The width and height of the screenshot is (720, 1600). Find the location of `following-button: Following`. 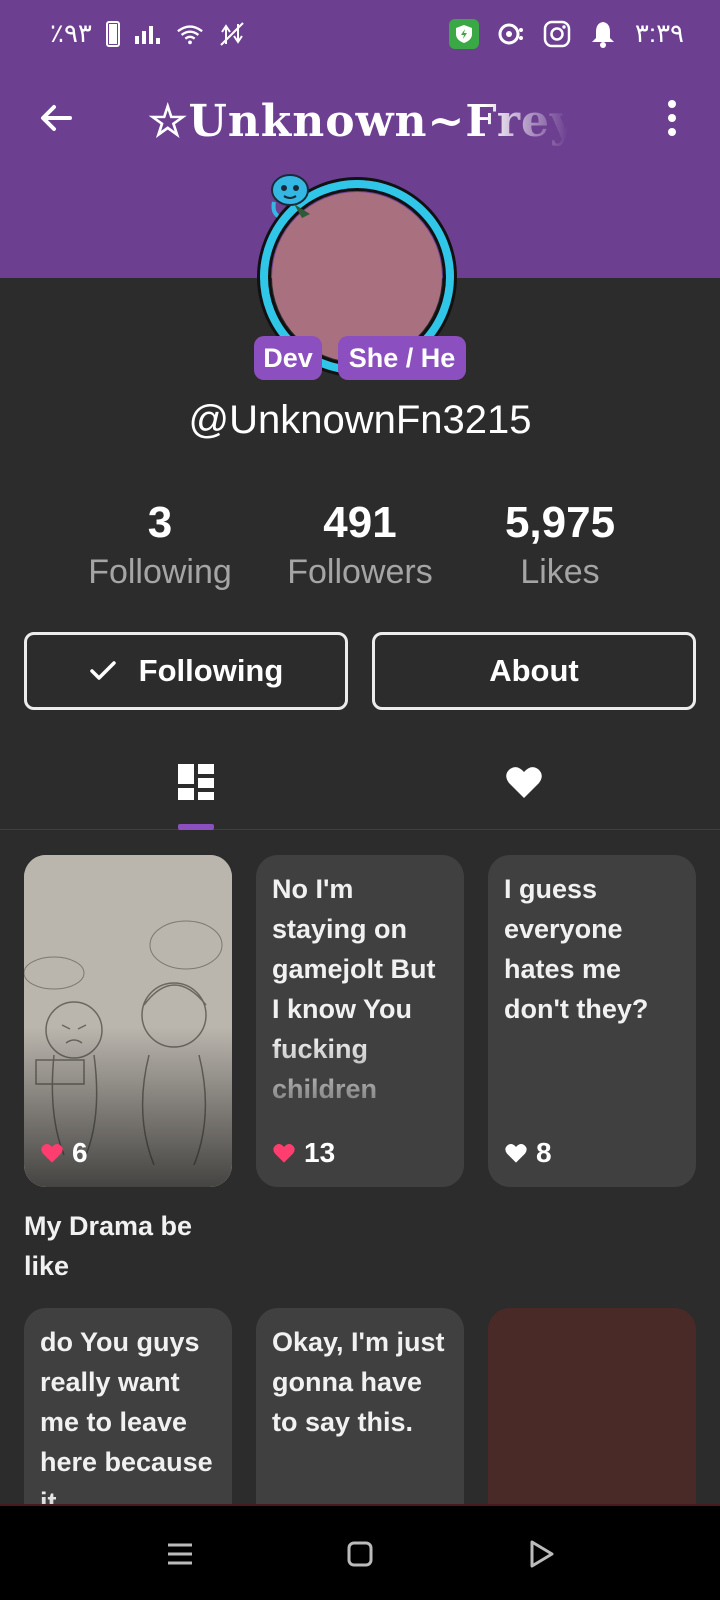

following-button: Following is located at coordinates (186, 671).